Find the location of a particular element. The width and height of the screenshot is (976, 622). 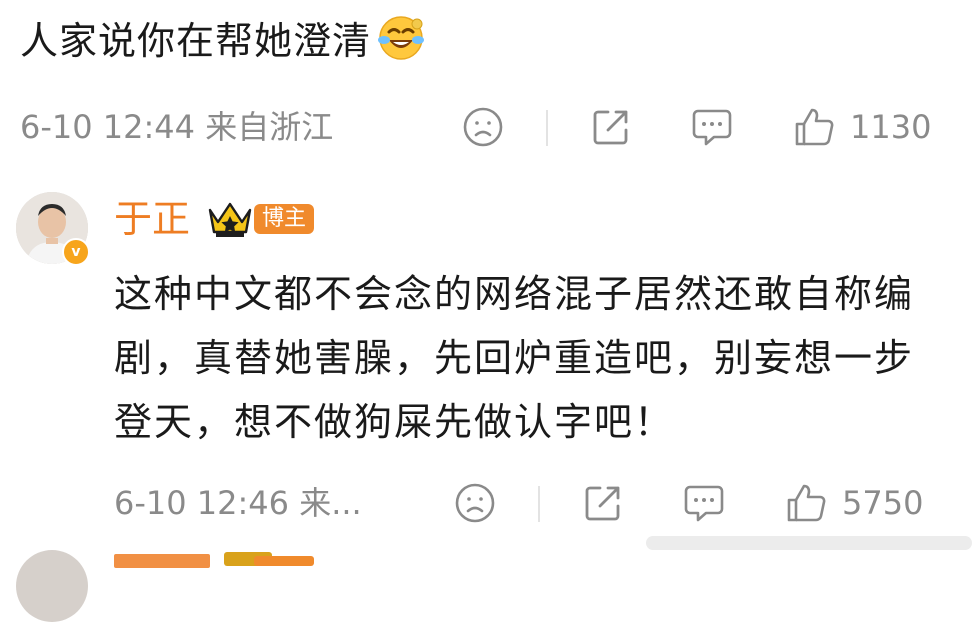

like-button: 5750 is located at coordinates (853, 503).